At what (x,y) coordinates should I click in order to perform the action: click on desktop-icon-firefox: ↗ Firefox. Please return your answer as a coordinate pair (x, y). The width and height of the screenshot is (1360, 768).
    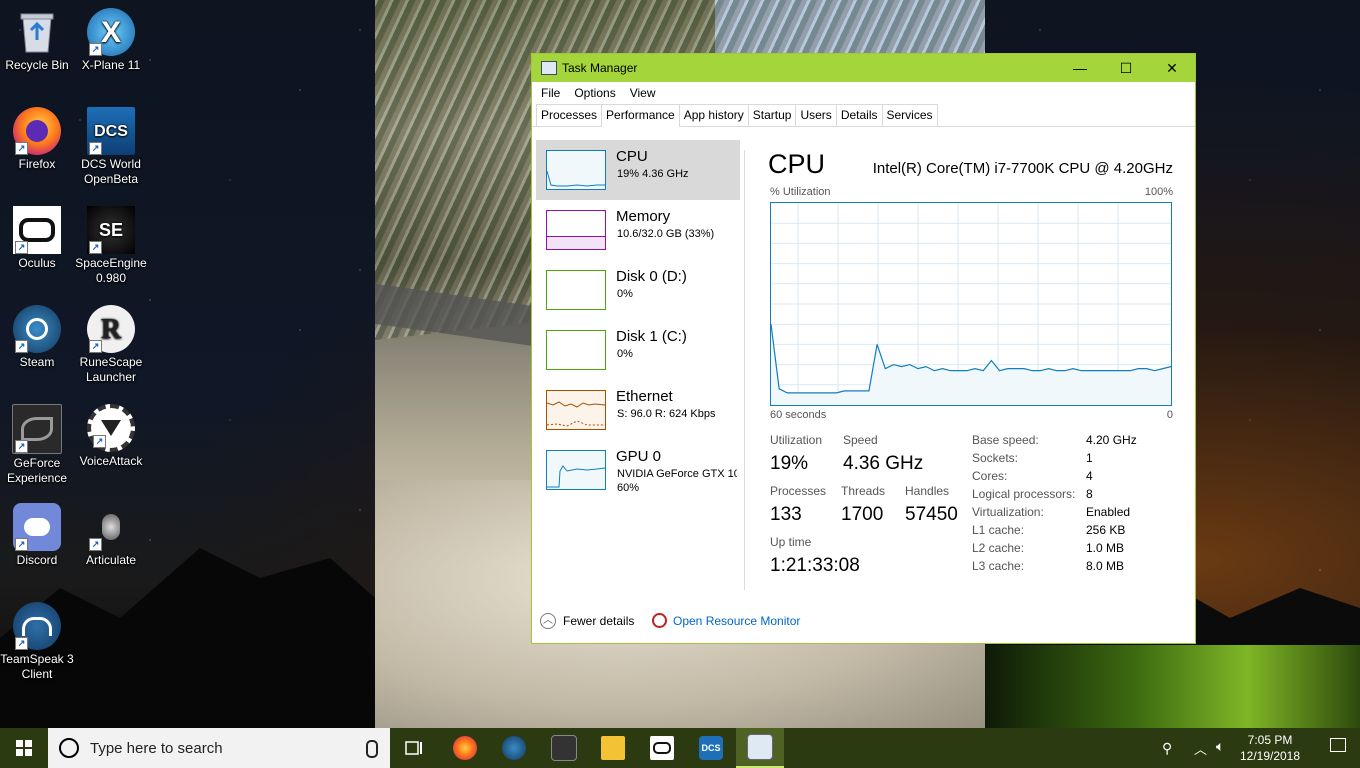
    Looking at the image, I should click on (37, 139).